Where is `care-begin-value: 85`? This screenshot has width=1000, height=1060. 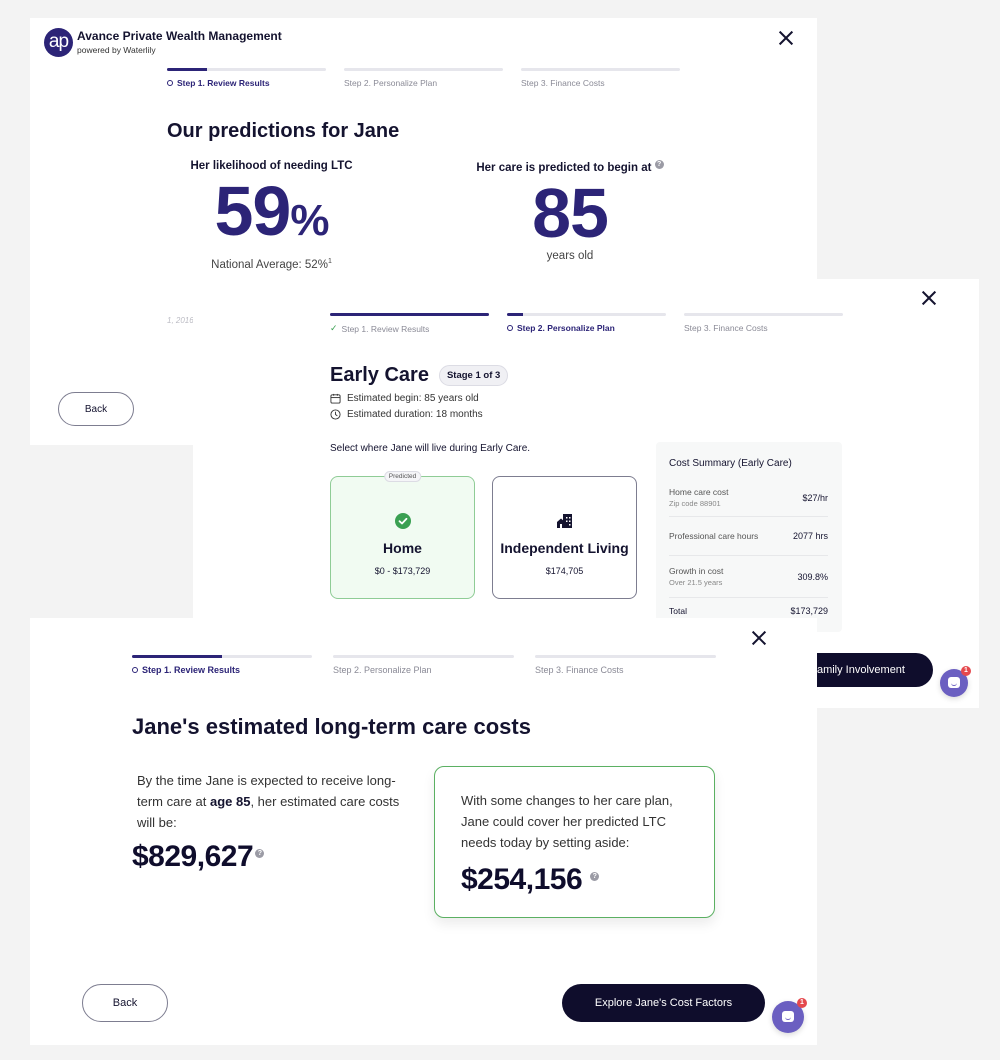 care-begin-value: 85 is located at coordinates (570, 212).